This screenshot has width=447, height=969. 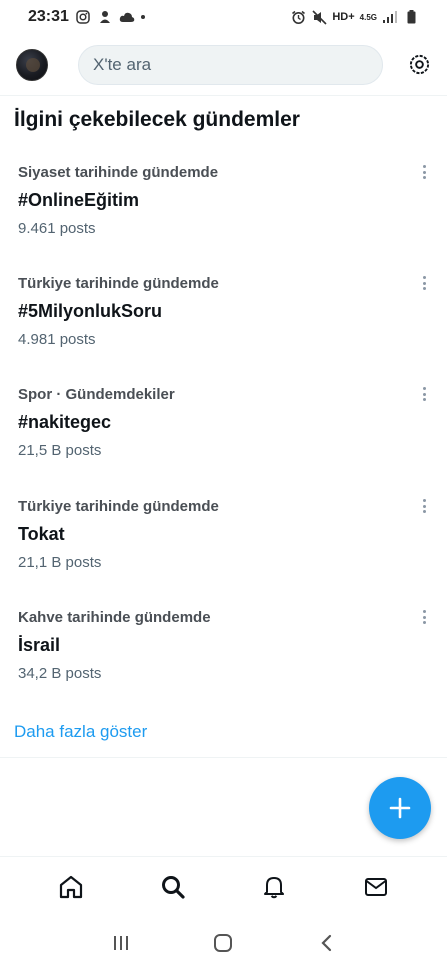 I want to click on home-button-icon, so click(x=223, y=943).